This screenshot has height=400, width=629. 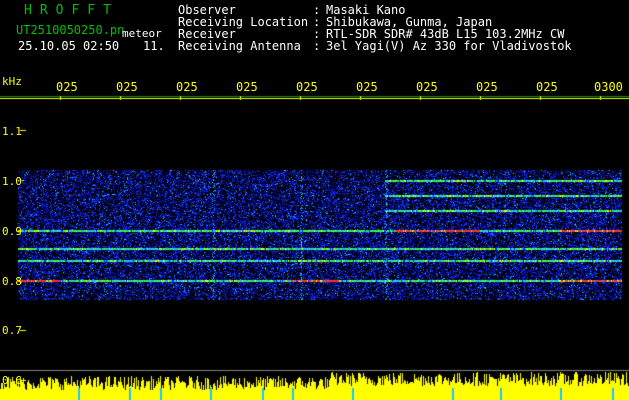 I want to click on antenna-label: Receiving Antenna, so click(x=239, y=46).